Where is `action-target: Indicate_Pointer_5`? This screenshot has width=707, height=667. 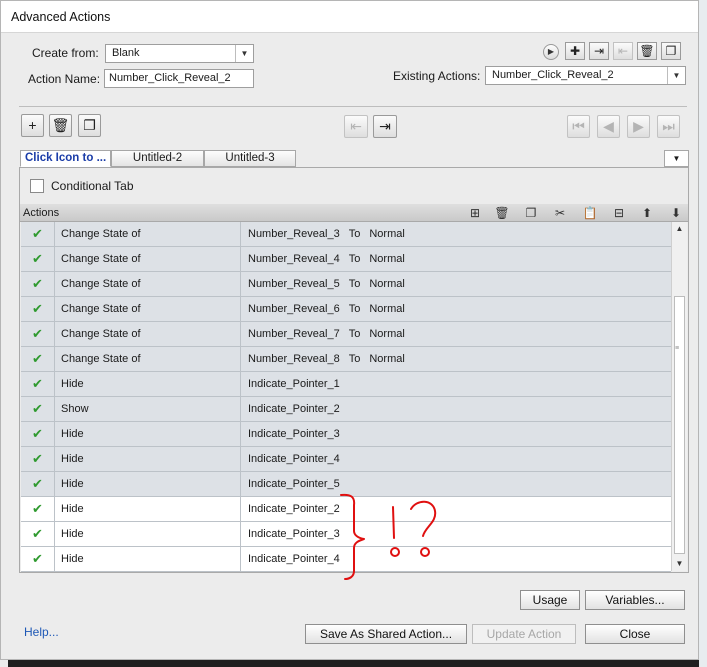 action-target: Indicate_Pointer_5 is located at coordinates (456, 484).